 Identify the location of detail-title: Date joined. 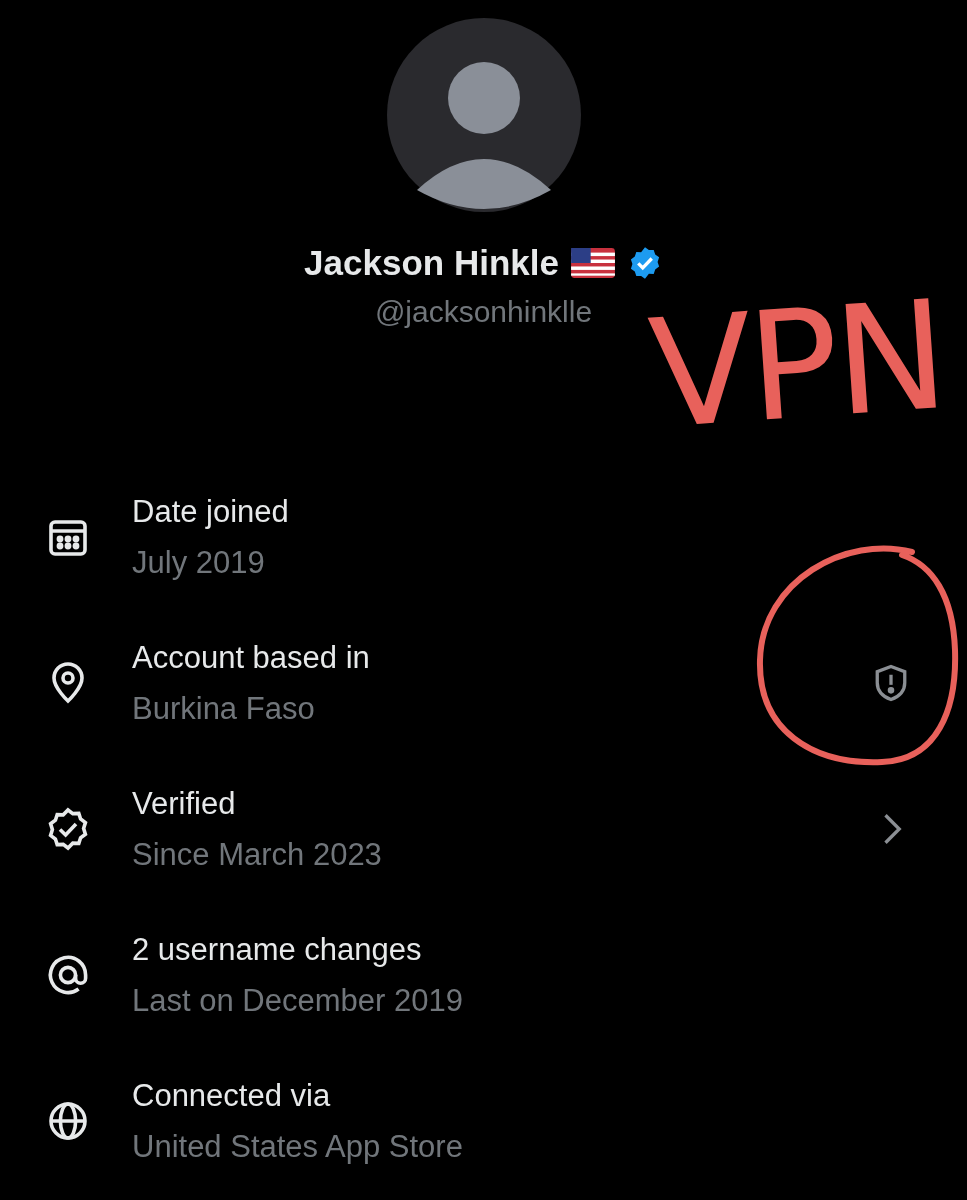
(210, 512).